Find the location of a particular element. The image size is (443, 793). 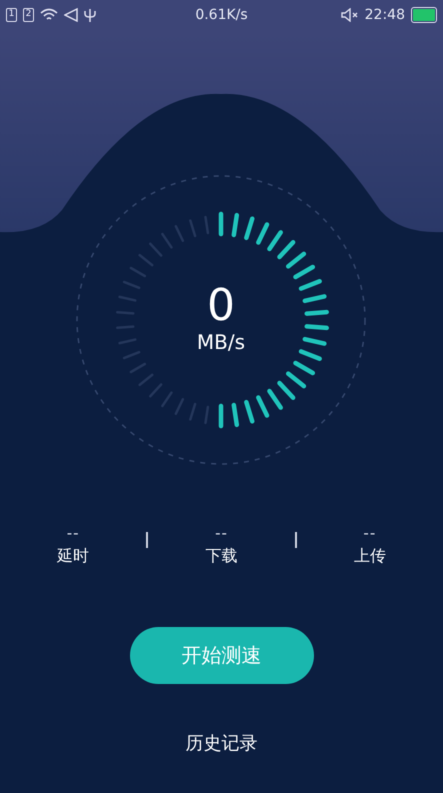

wifi-icon is located at coordinates (49, 15).